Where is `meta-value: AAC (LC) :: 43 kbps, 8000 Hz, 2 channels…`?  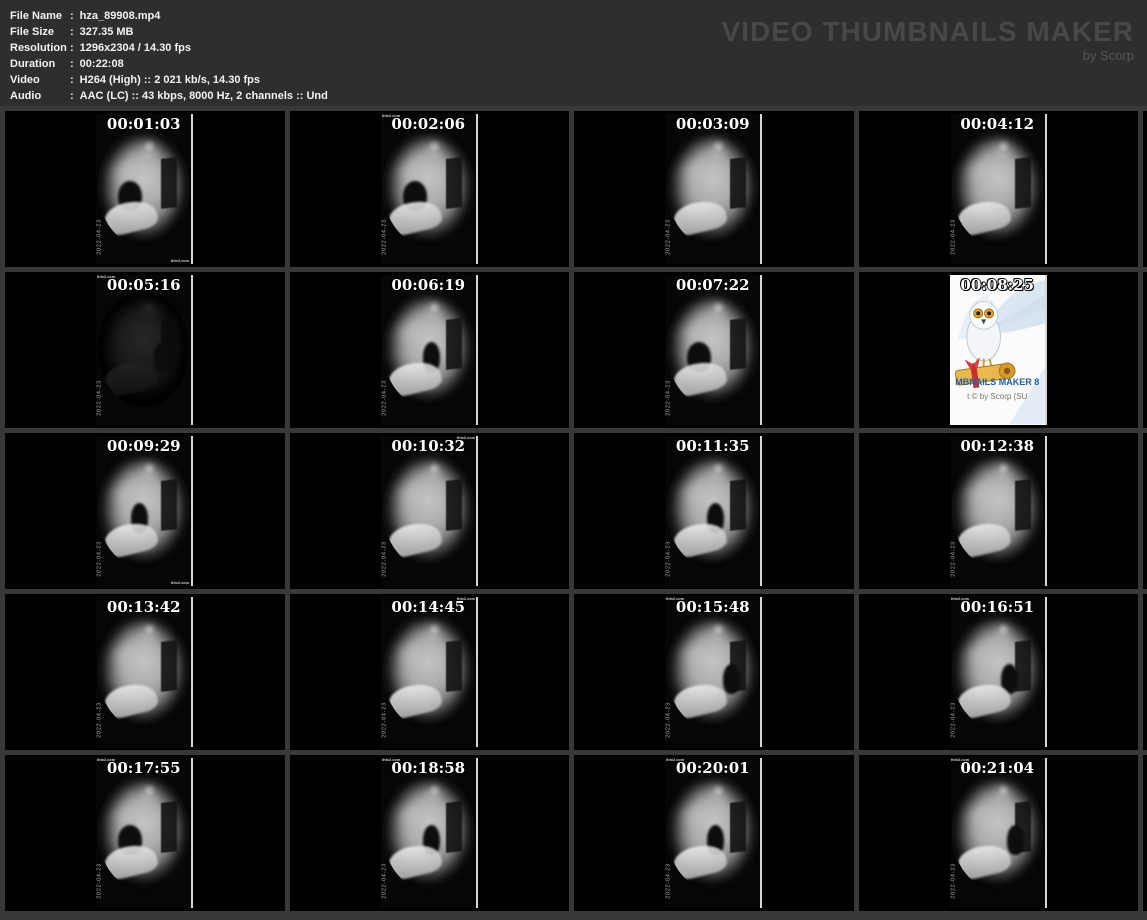 meta-value: AAC (LC) :: 43 kbps, 8000 Hz, 2 channels… is located at coordinates (203, 96).